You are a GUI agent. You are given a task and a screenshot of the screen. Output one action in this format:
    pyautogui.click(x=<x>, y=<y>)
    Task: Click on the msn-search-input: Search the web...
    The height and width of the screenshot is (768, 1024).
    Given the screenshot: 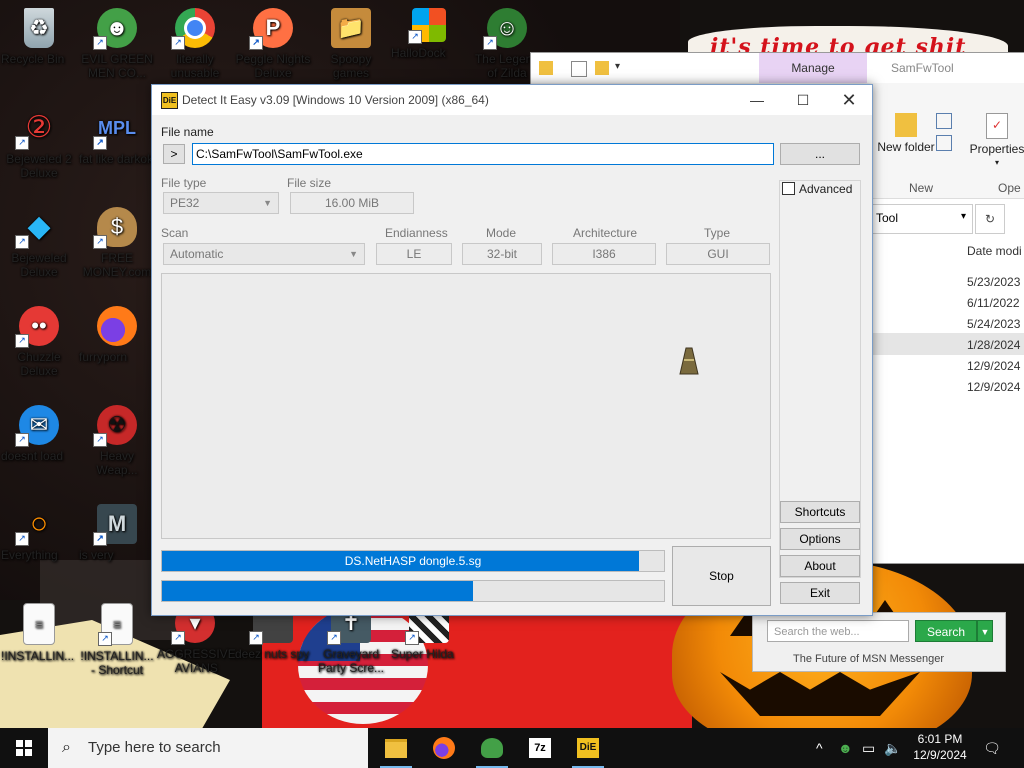 What is the action you would take?
    pyautogui.click(x=838, y=631)
    